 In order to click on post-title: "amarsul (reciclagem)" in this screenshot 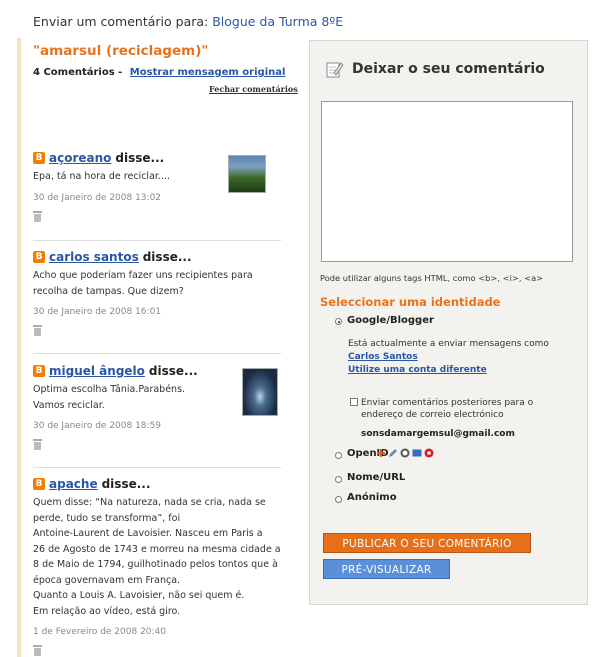, I will do `click(121, 51)`.